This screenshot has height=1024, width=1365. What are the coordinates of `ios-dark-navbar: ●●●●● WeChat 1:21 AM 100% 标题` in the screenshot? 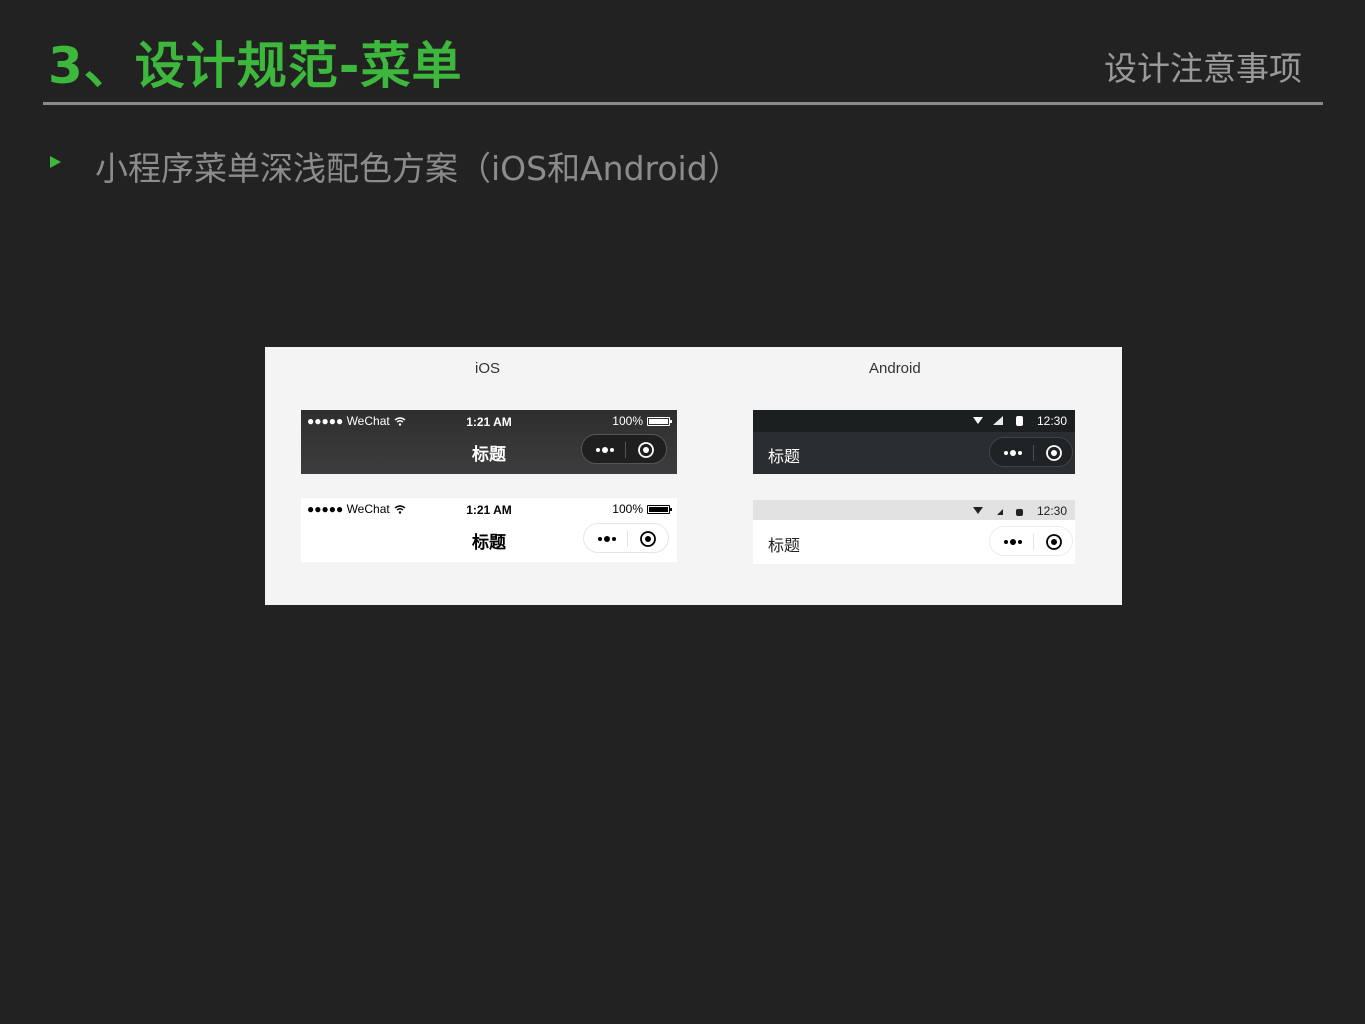 It's located at (489, 442).